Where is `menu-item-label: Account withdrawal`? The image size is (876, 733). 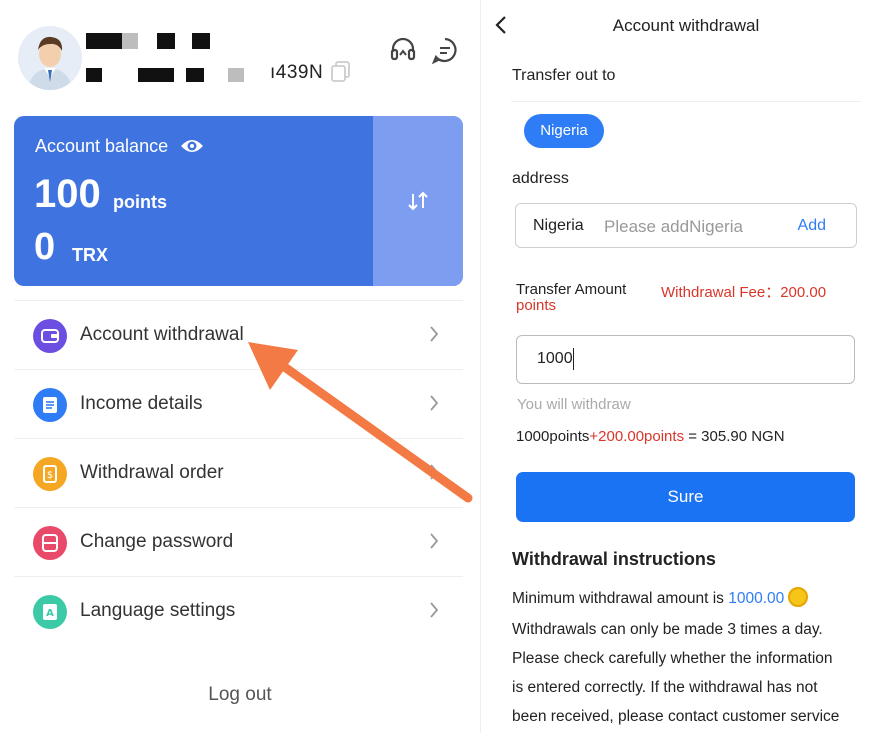 menu-item-label: Account withdrawal is located at coordinates (162, 334).